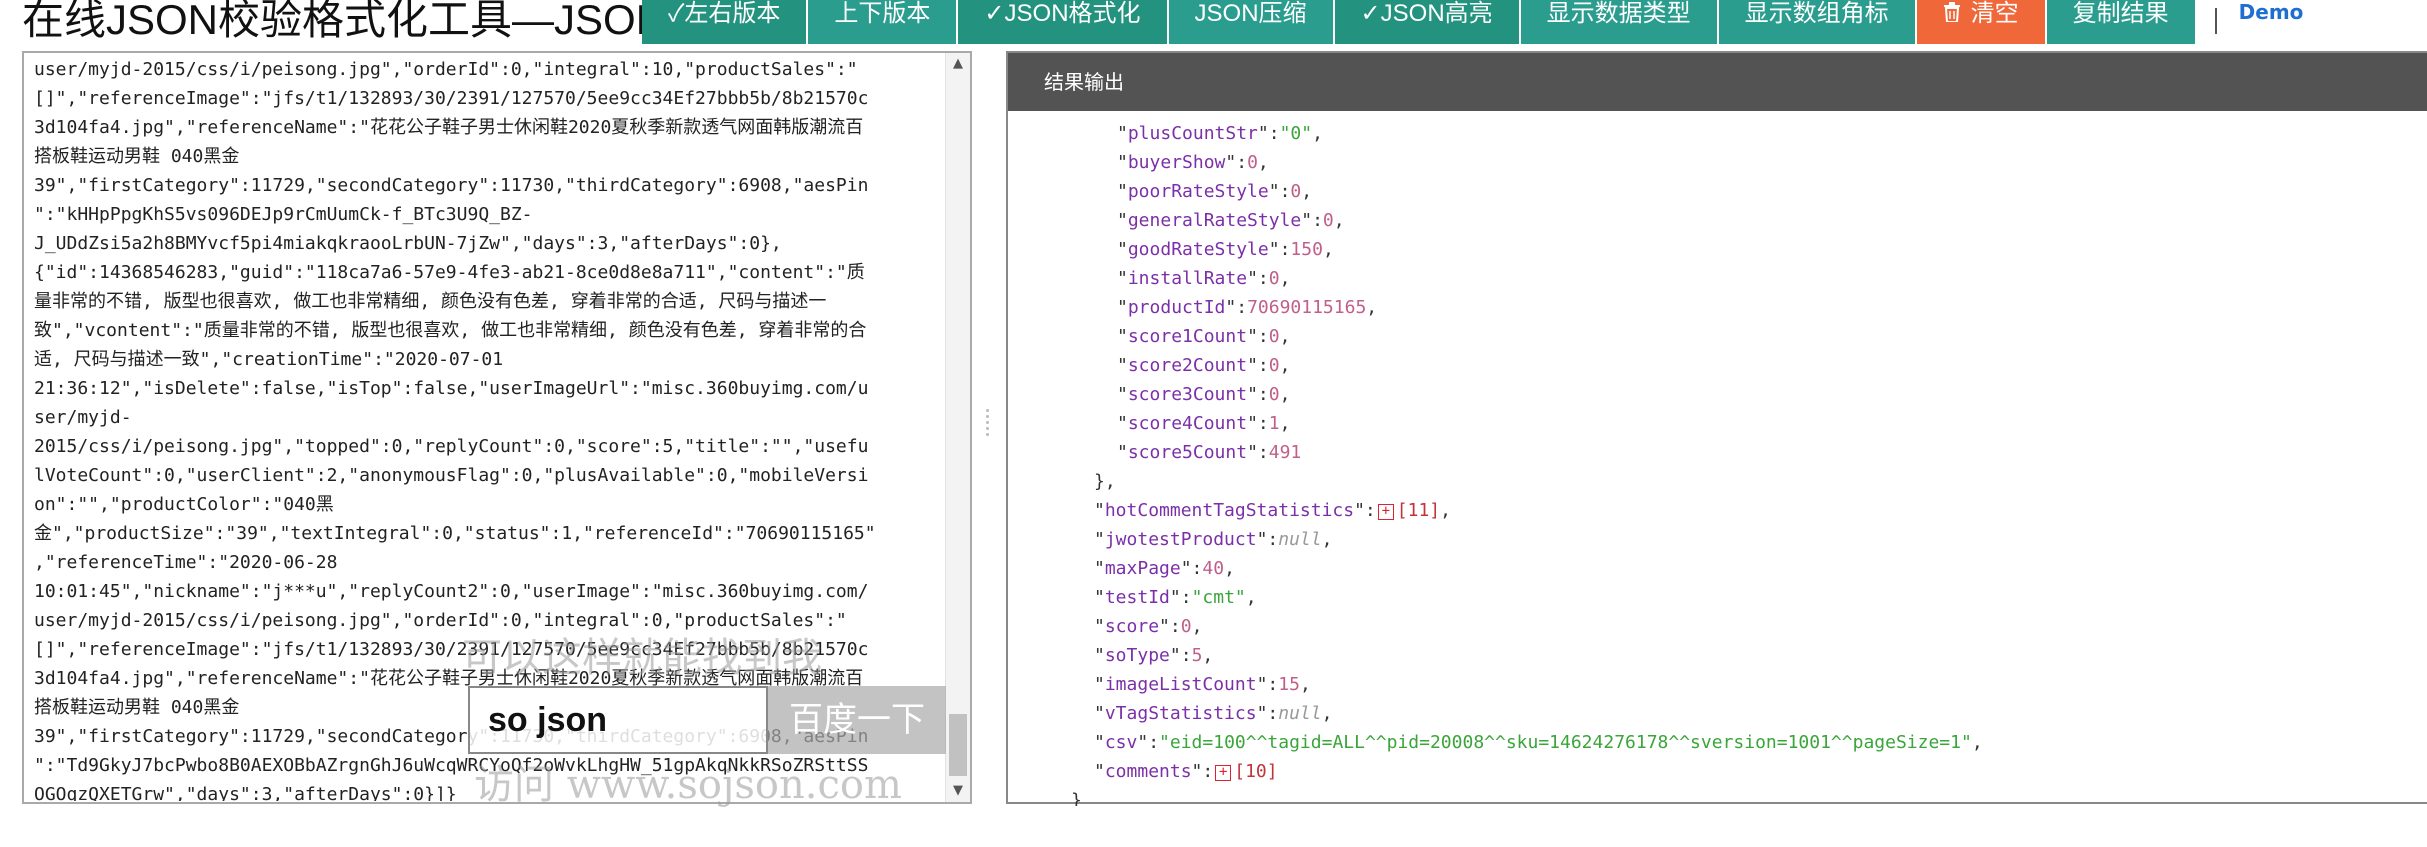 This screenshot has height=847, width=2427. I want to click on json-line: "comments": + [10], so click(1186, 771).